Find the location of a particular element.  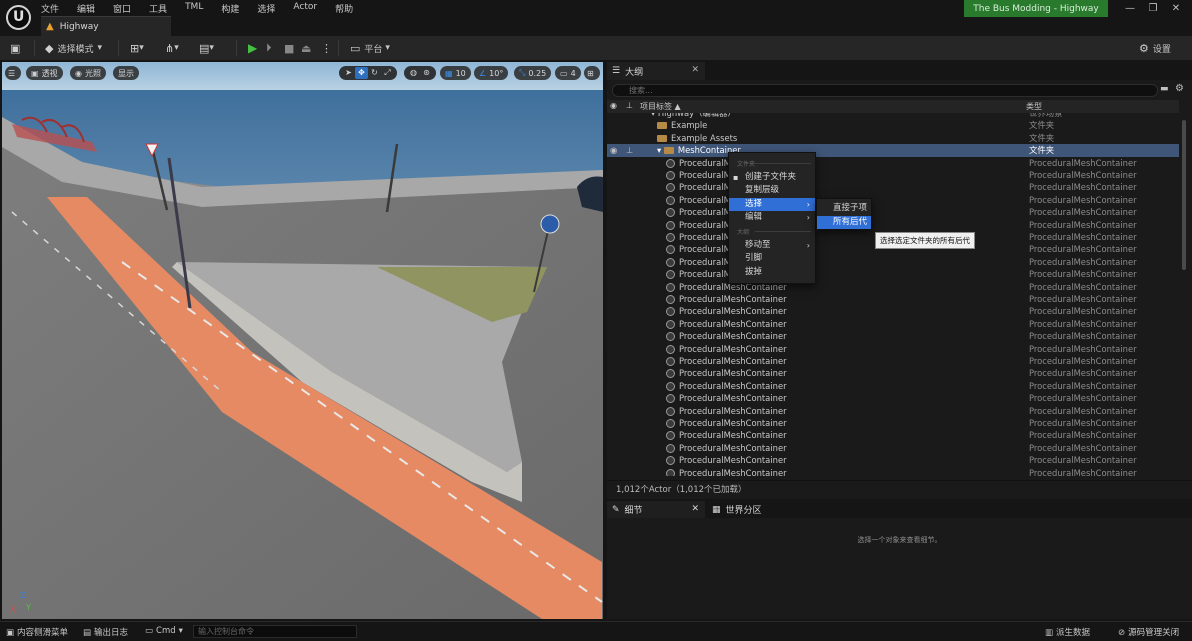

visibility-eye-icon: ◉ is located at coordinates (613, 150).